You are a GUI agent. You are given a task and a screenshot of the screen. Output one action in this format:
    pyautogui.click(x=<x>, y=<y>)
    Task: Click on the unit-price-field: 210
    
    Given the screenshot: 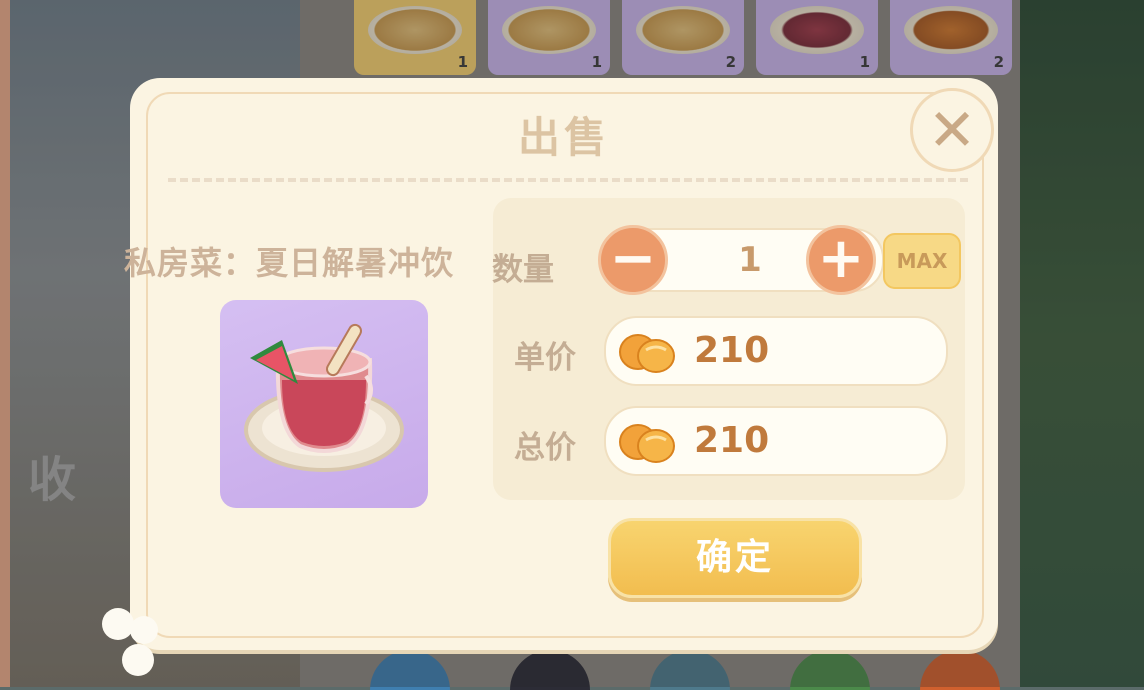 What is the action you would take?
    pyautogui.click(x=776, y=351)
    